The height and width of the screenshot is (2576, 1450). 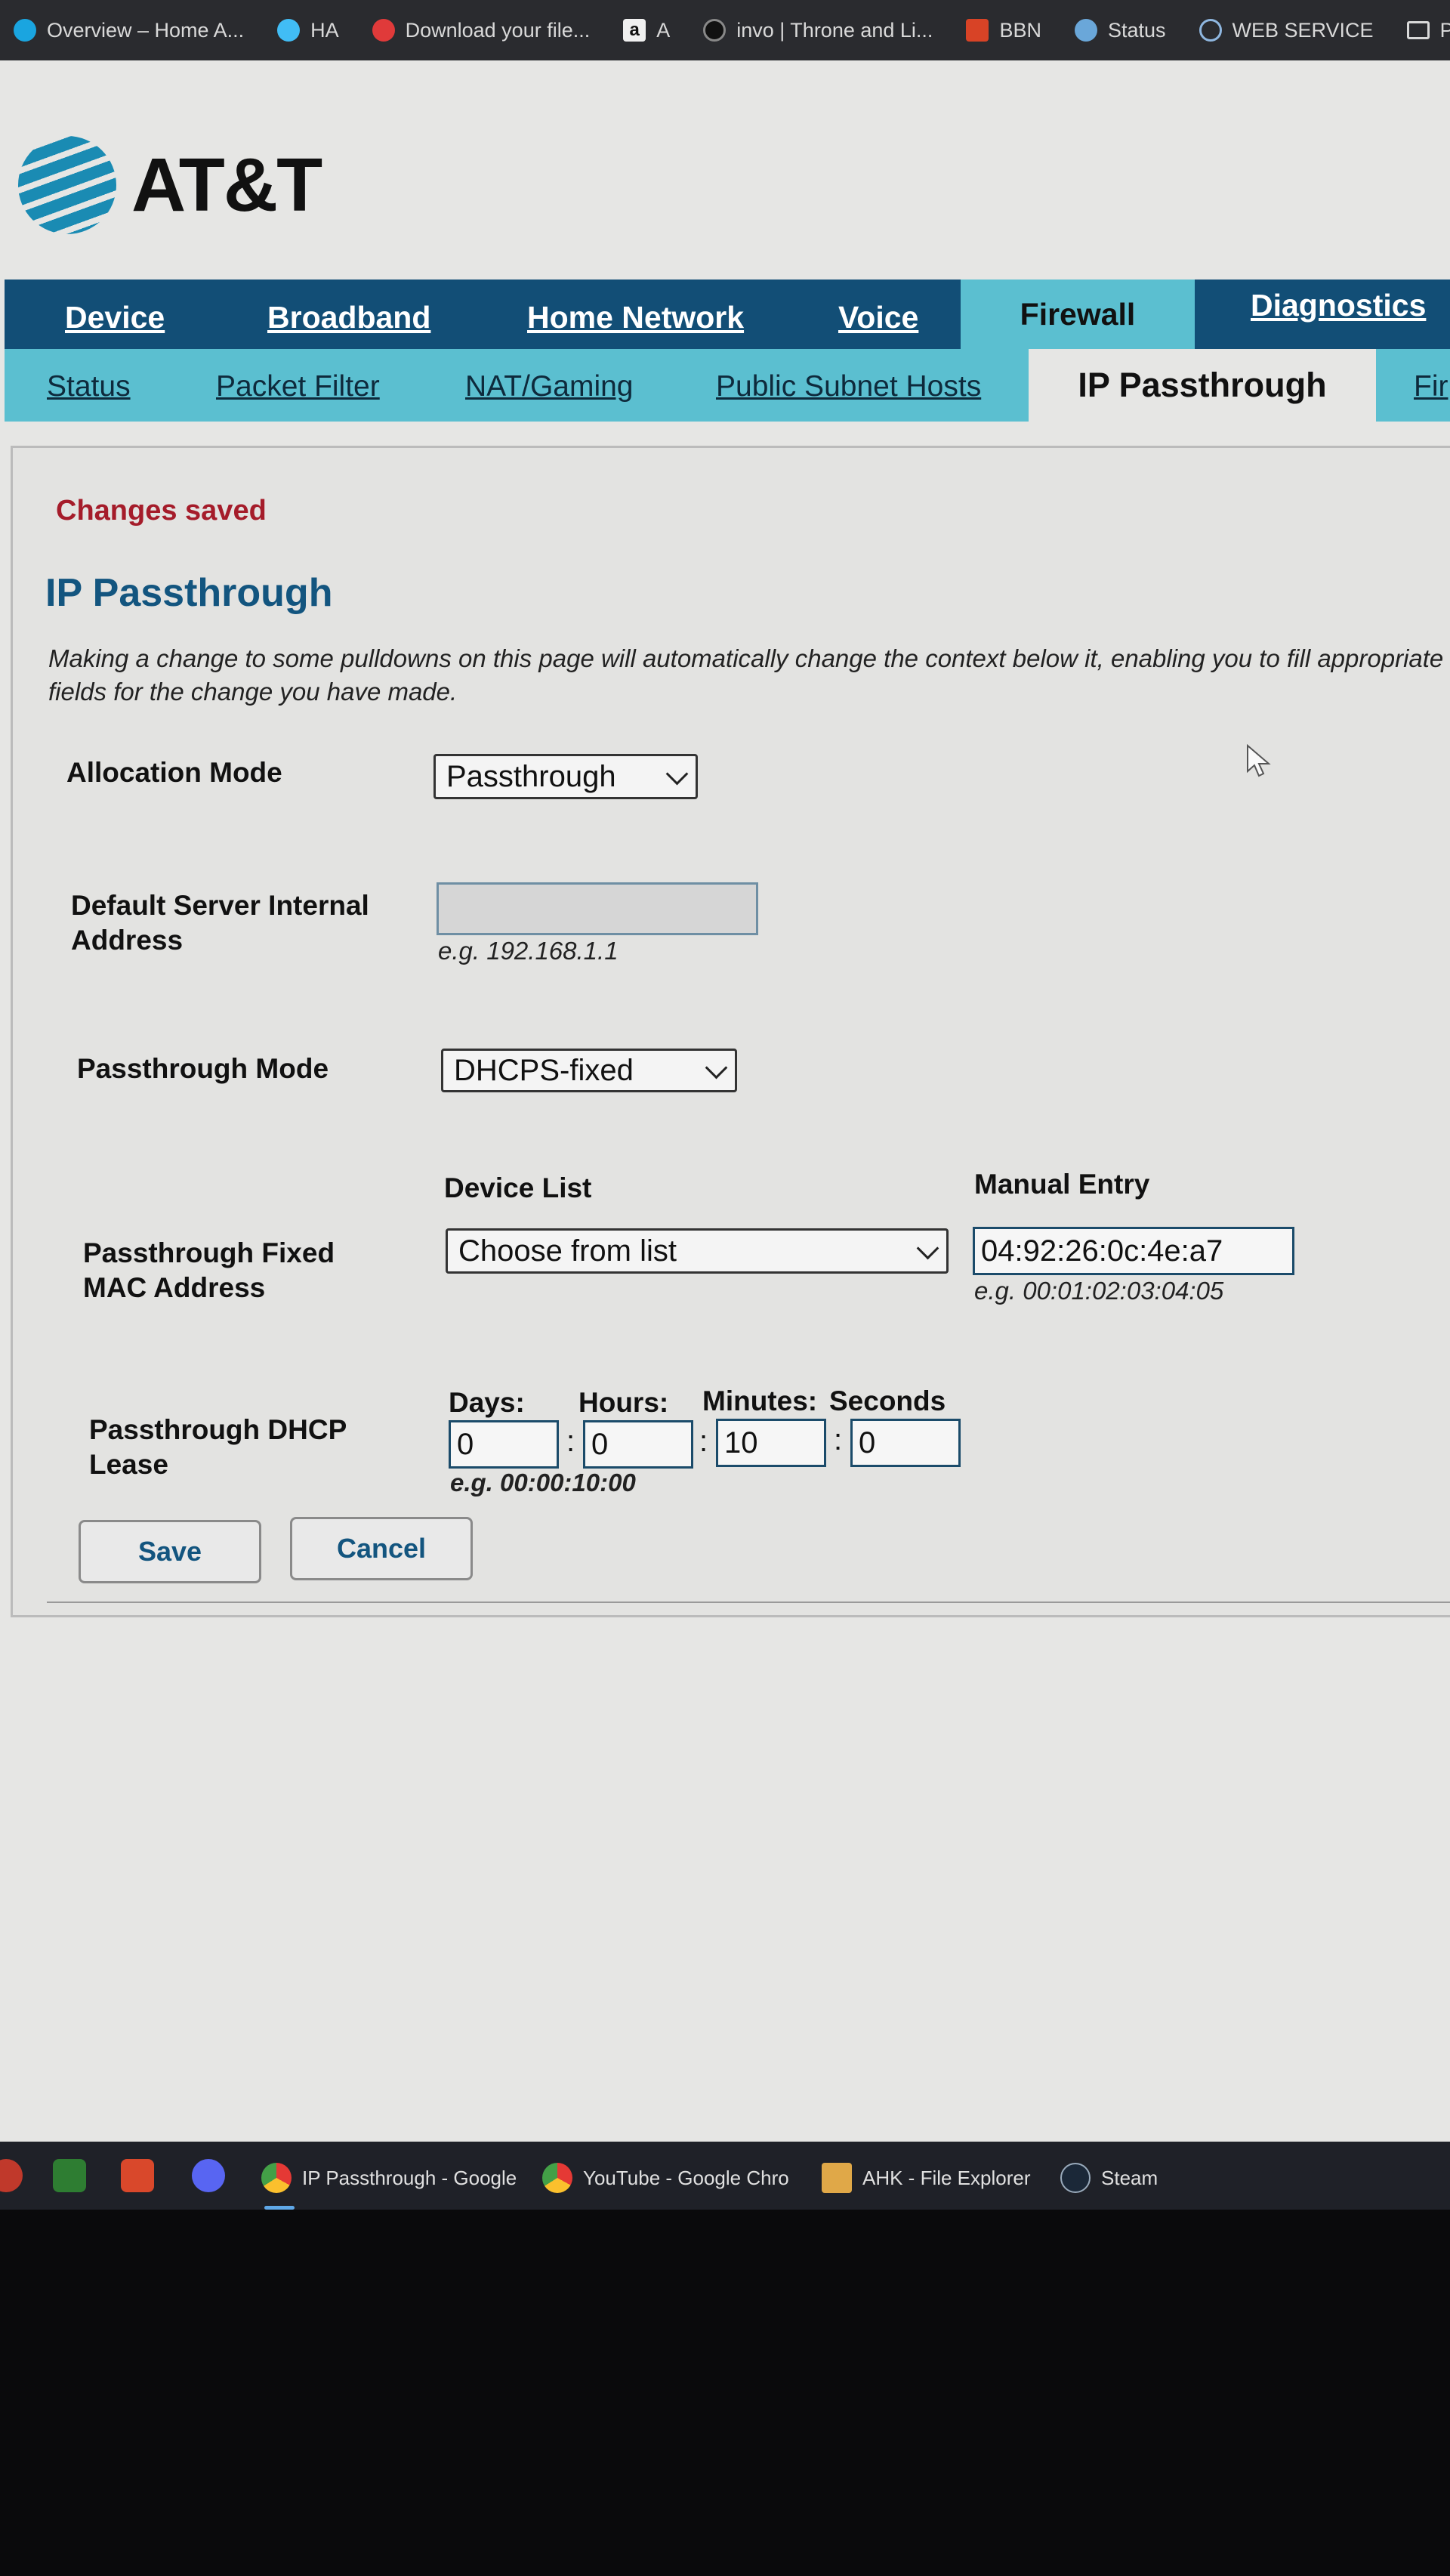 I want to click on bookmark-label: WEB SERVICE, so click(x=1303, y=30).